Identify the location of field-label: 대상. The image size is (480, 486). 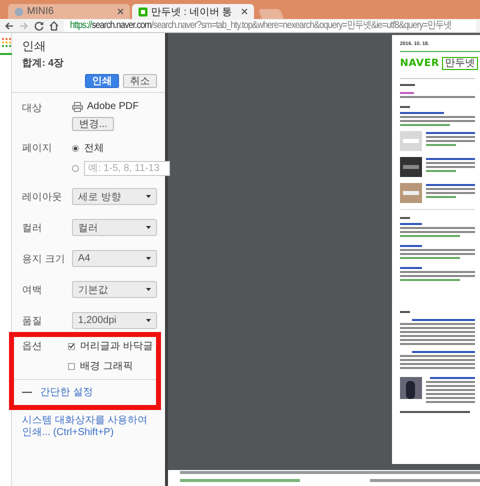
(32, 108).